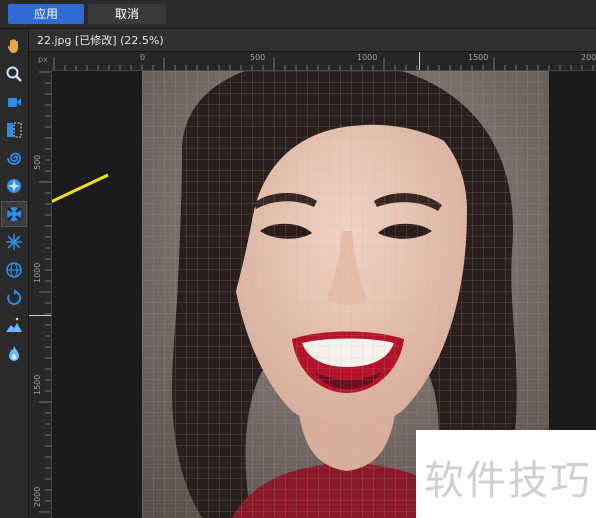 Image resolution: width=596 pixels, height=518 pixels. I want to click on document-tab: 22.jpg [已修改] (22.5%), so click(312, 40).